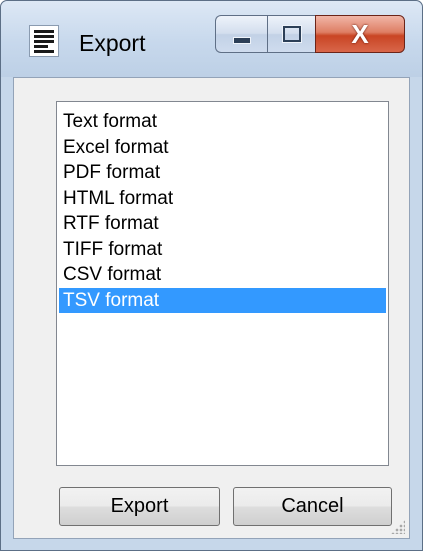 This screenshot has width=425, height=553. Describe the element at coordinates (112, 43) in the screenshot. I see `window-title: Export` at that location.